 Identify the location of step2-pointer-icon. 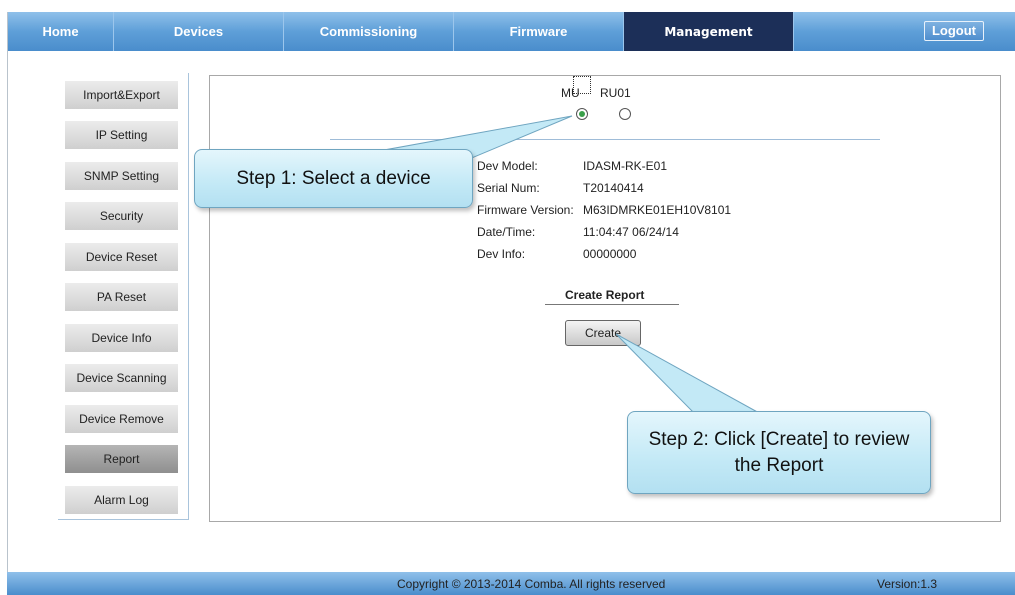
(688, 374).